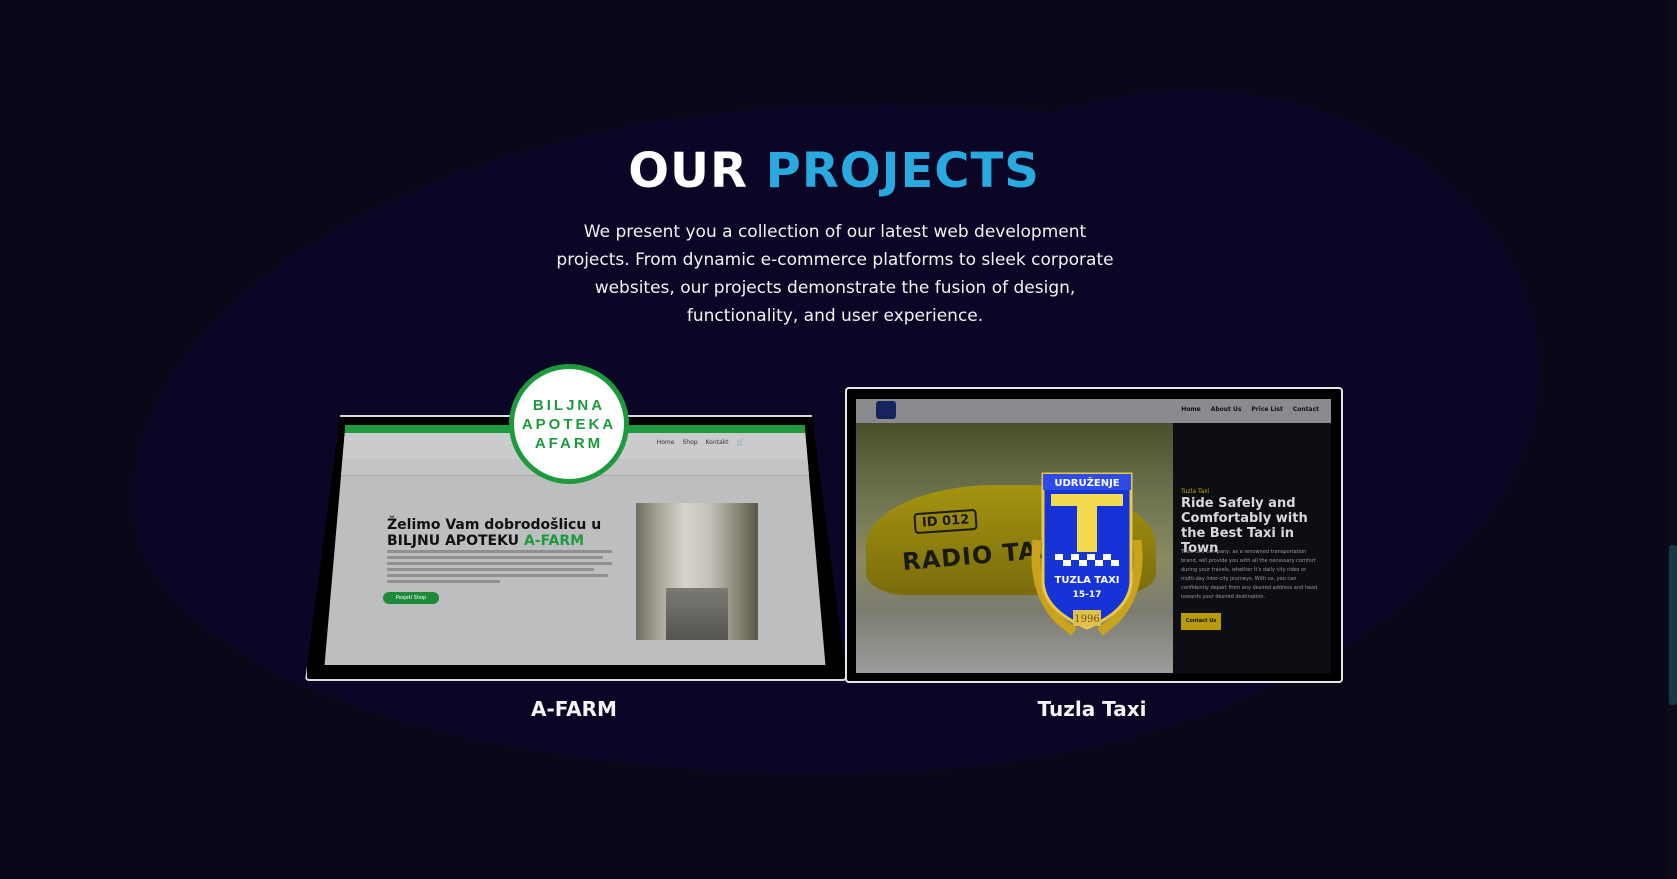 Image resolution: width=1677 pixels, height=879 pixels. I want to click on svg-text: 15-17, so click(1087, 595).